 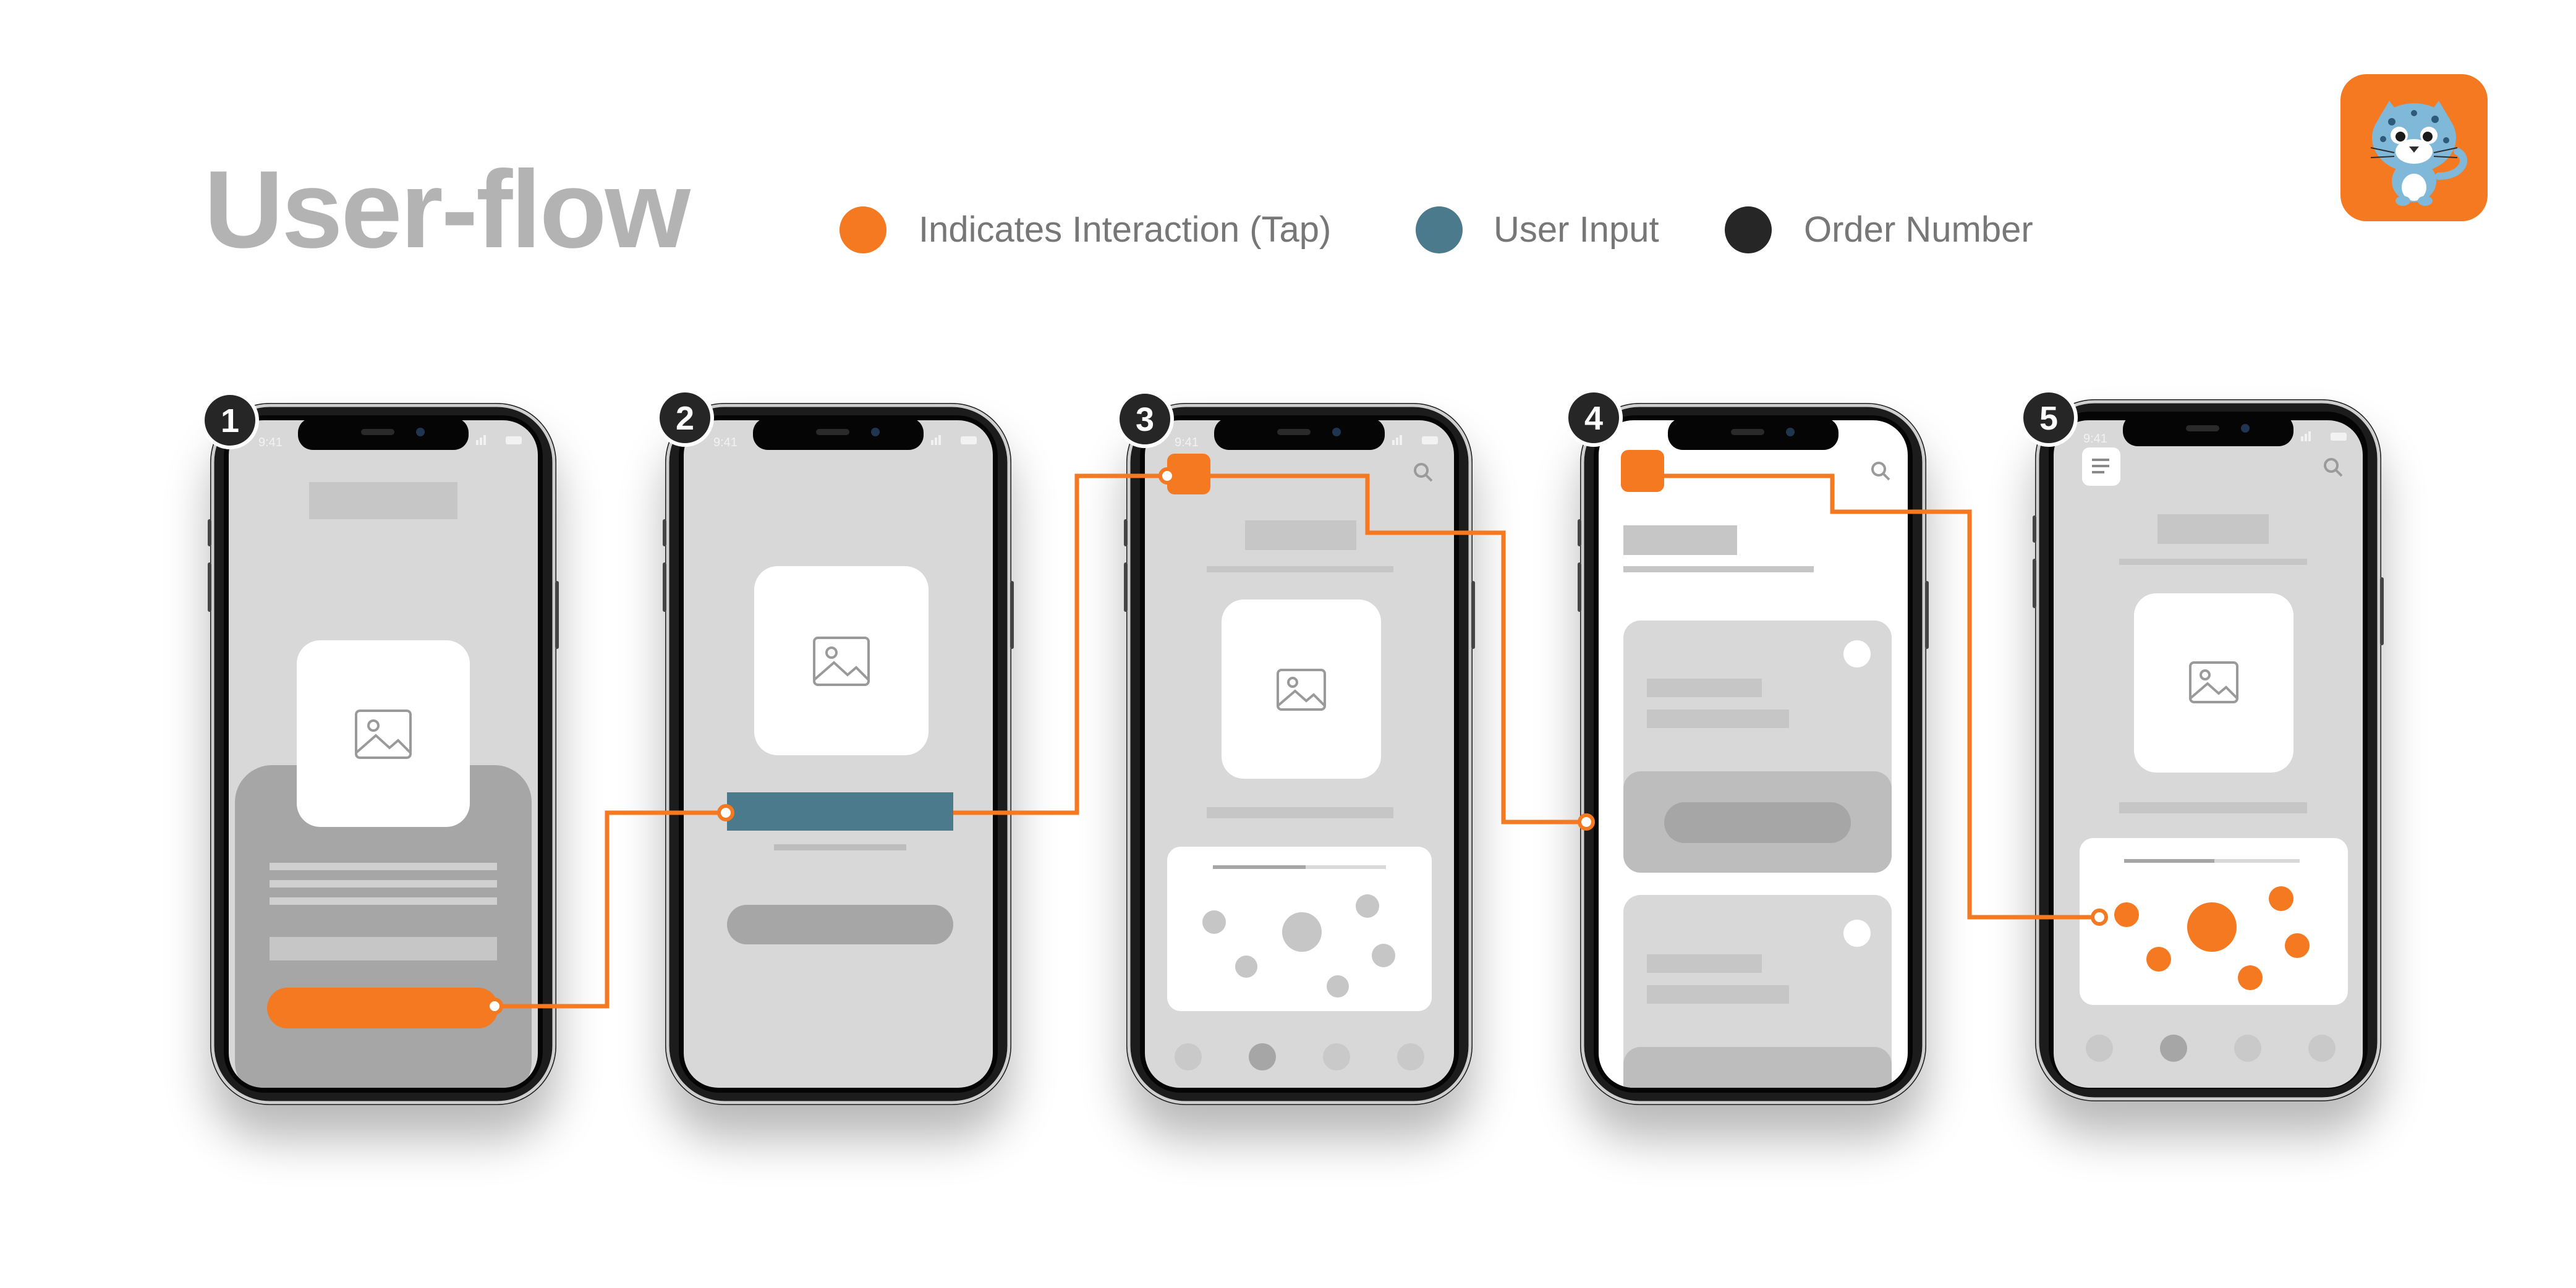 I want to click on user-input-field, so click(x=840, y=811).